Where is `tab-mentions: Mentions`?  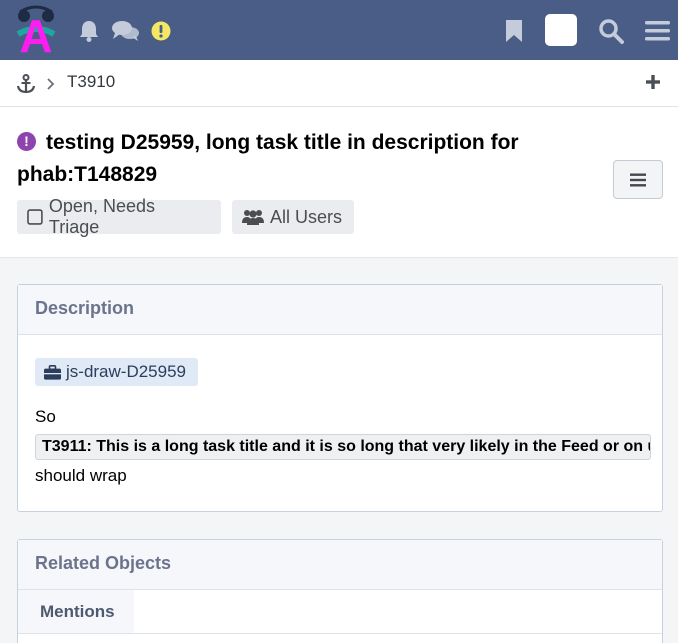
tab-mentions: Mentions is located at coordinates (76, 612).